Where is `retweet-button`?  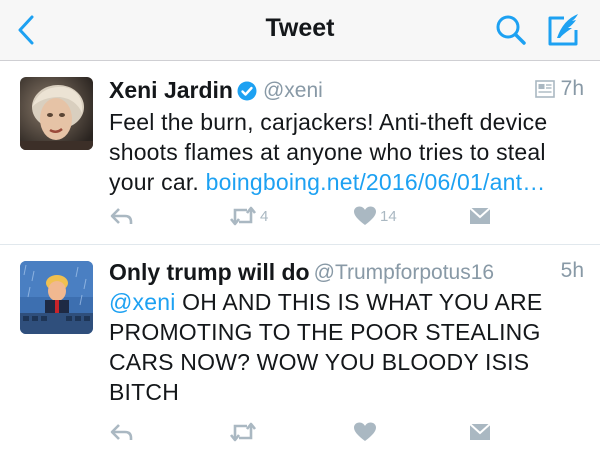 retweet-button is located at coordinates (243, 432).